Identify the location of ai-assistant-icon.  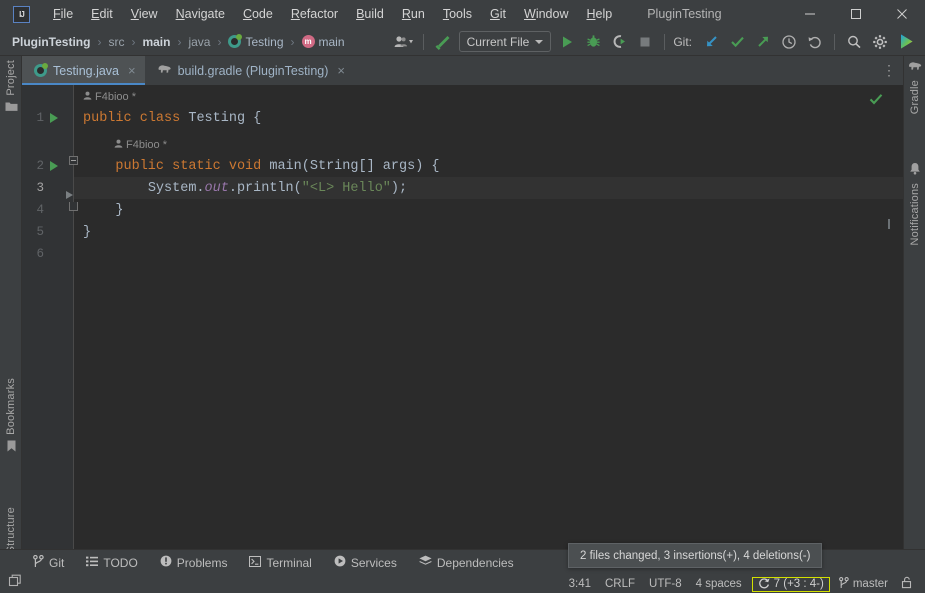
(906, 42).